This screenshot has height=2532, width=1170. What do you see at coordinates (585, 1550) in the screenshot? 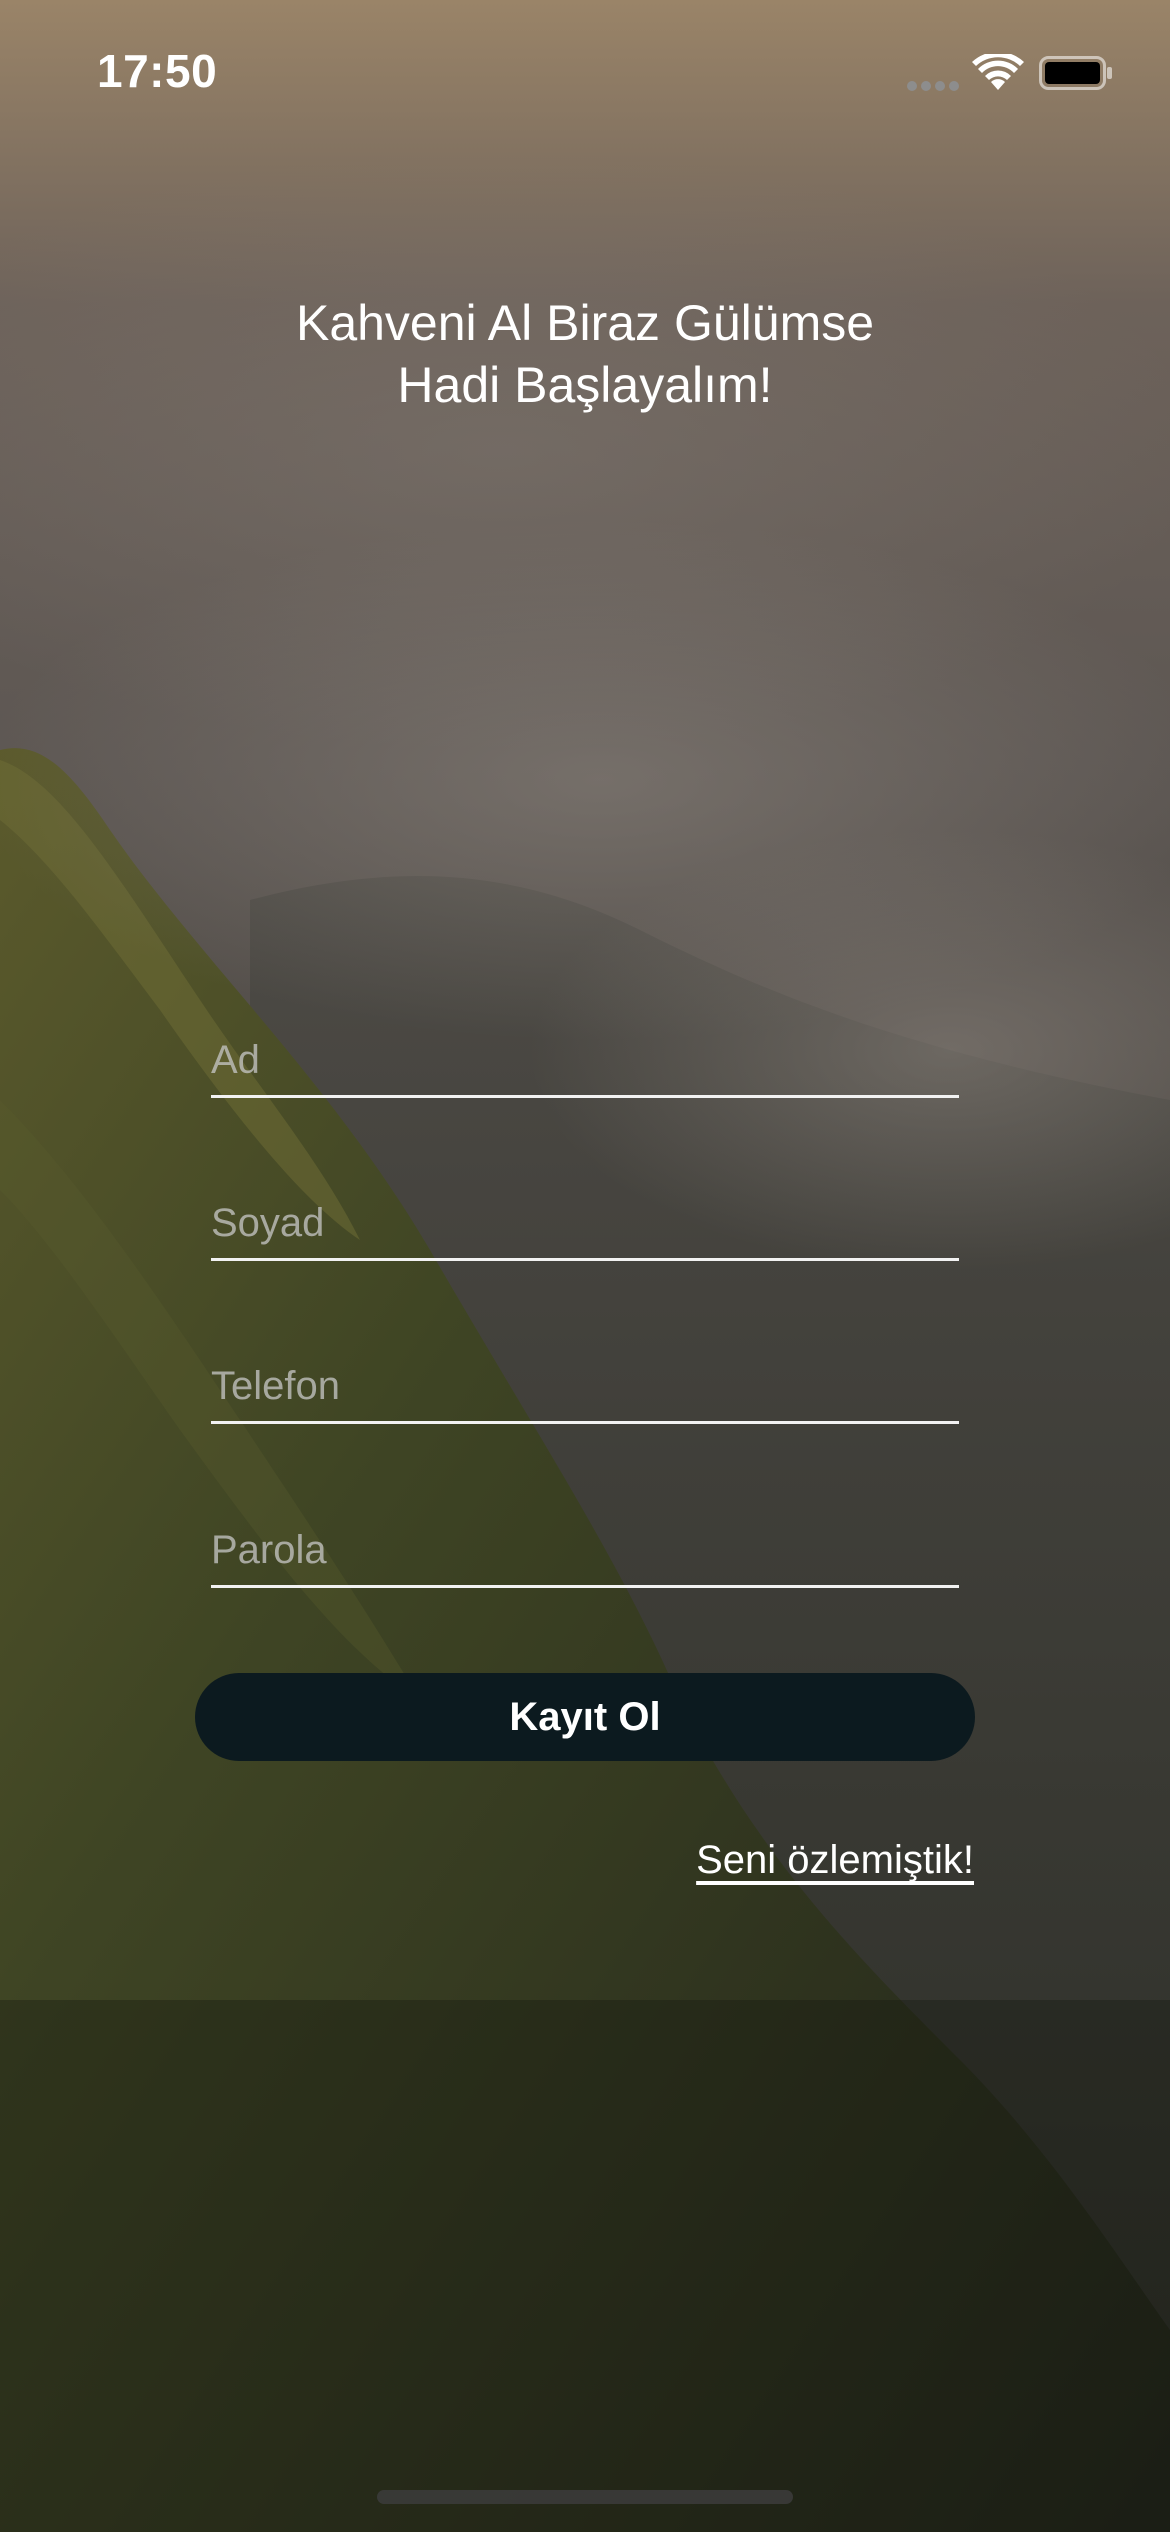
I see `password-input` at bounding box center [585, 1550].